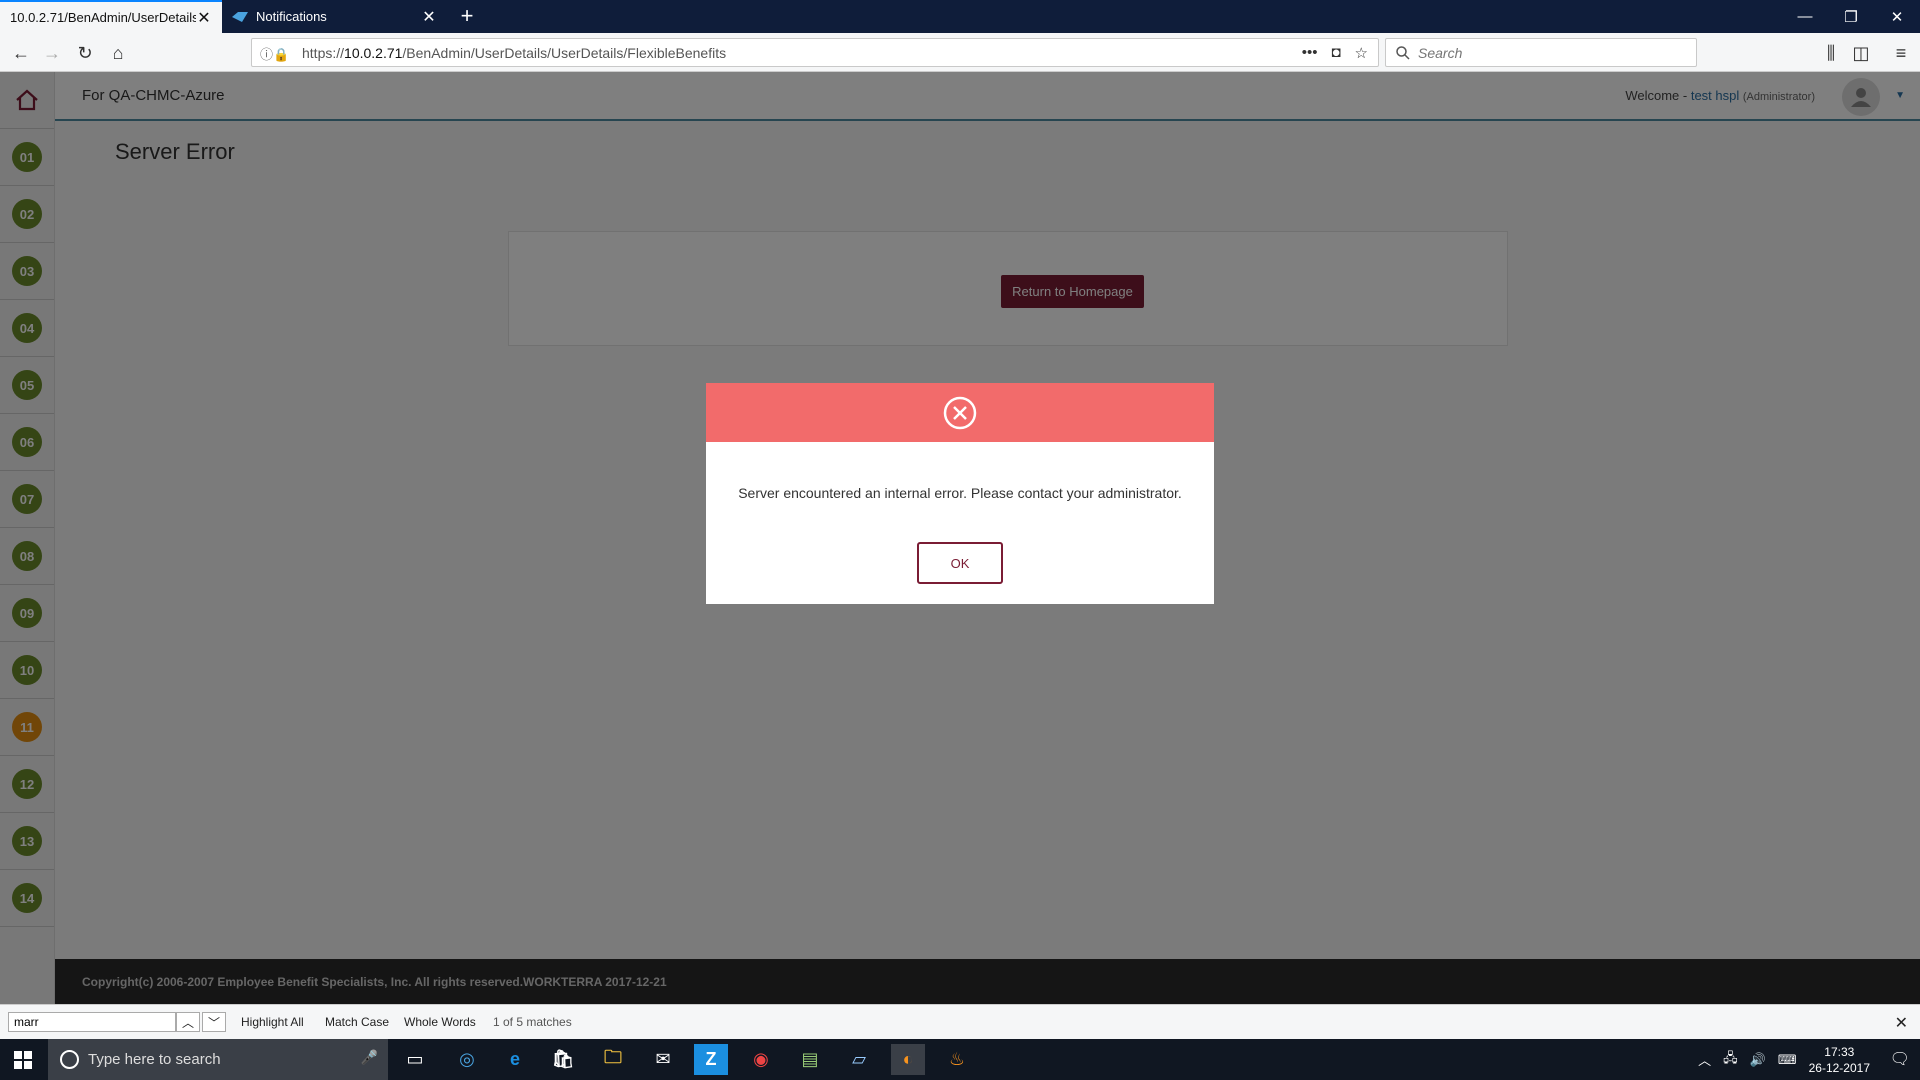  I want to click on match-case-option: Match Case, so click(357, 1022).